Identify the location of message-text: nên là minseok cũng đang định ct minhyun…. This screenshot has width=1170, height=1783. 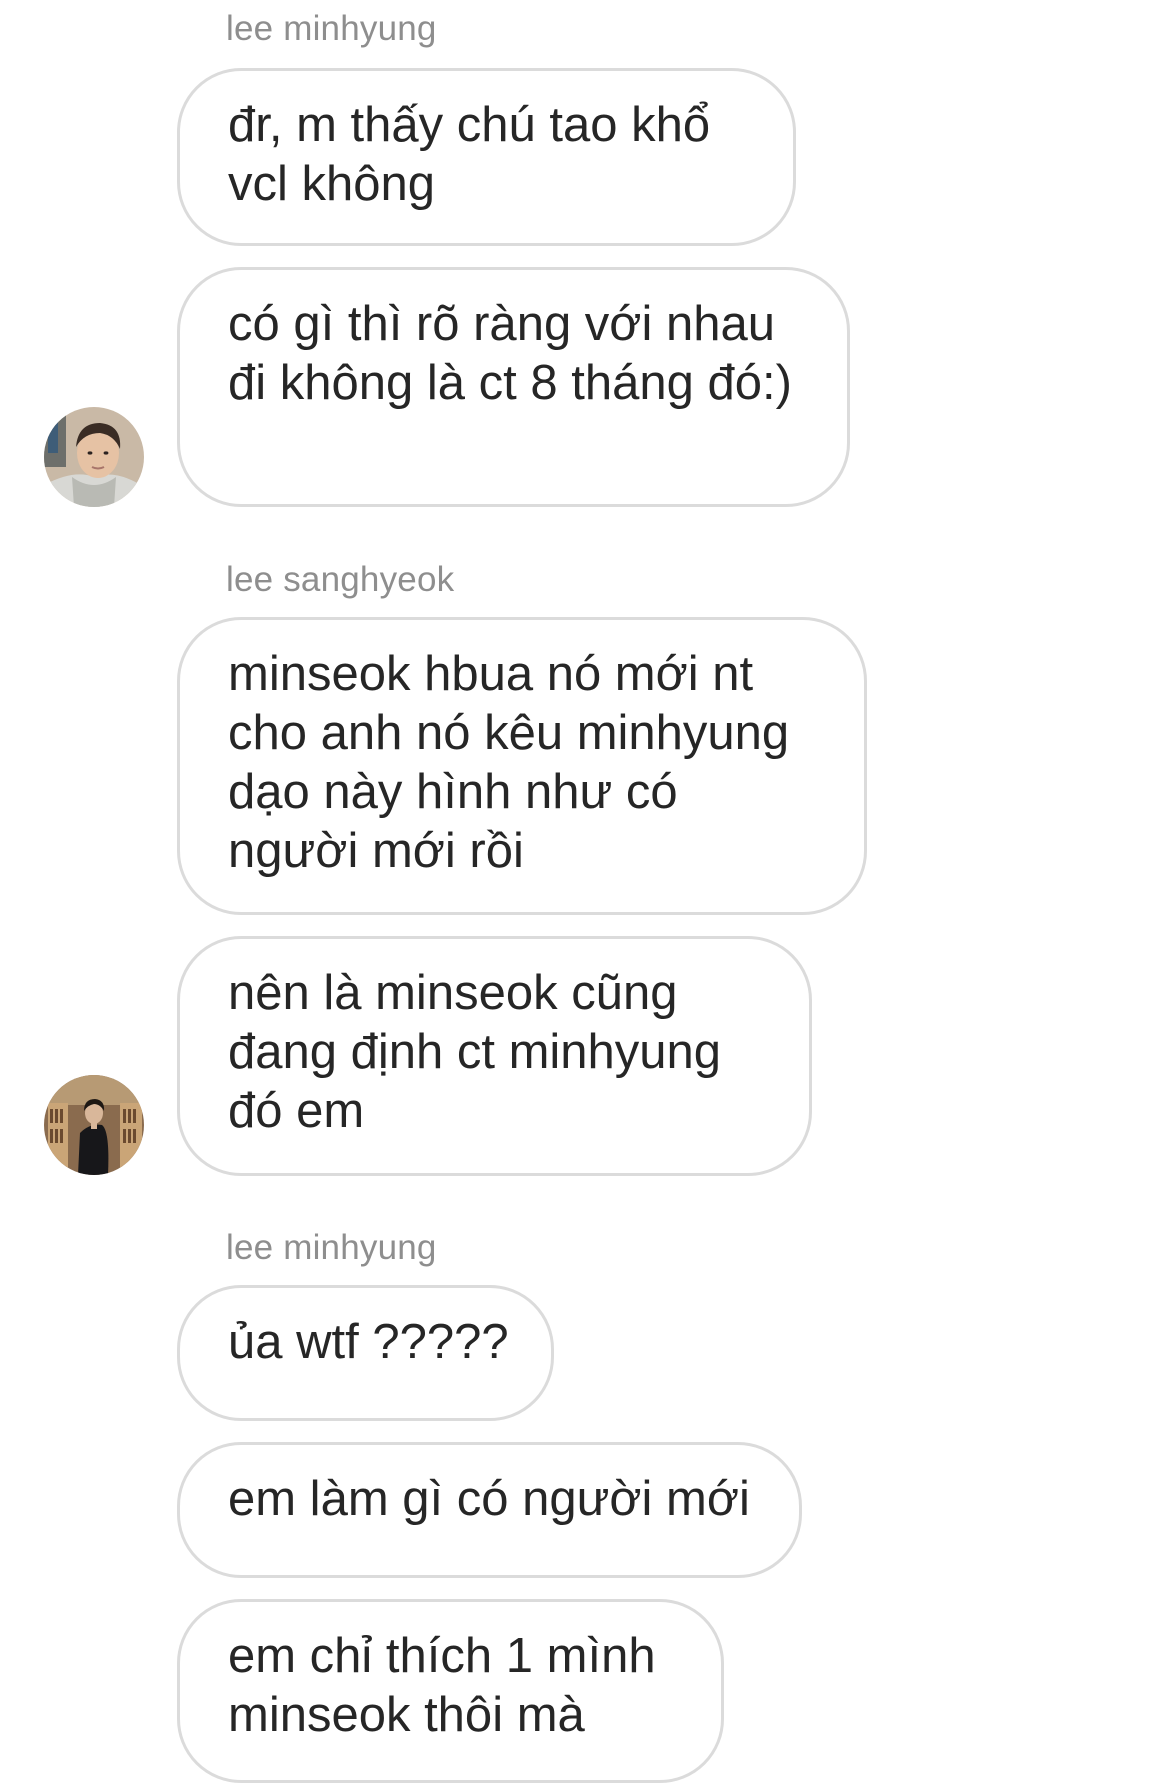
(475, 1052).